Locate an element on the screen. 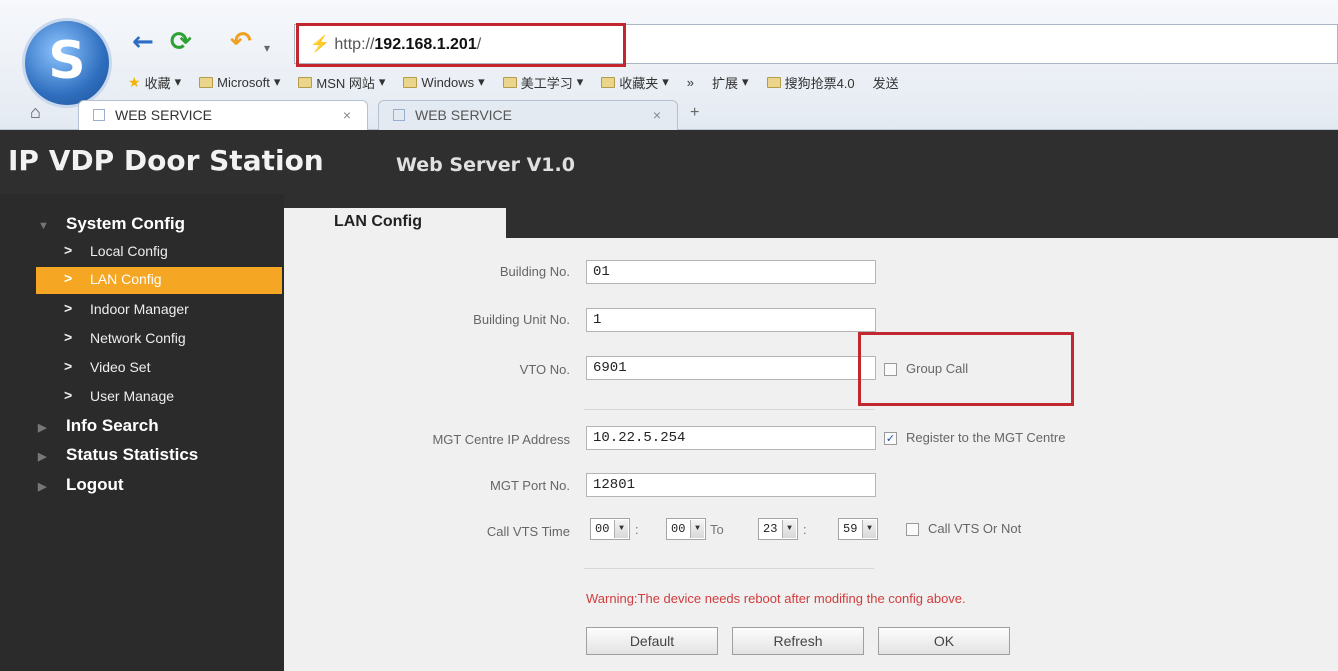  building-no-field: 01 is located at coordinates (731, 272).